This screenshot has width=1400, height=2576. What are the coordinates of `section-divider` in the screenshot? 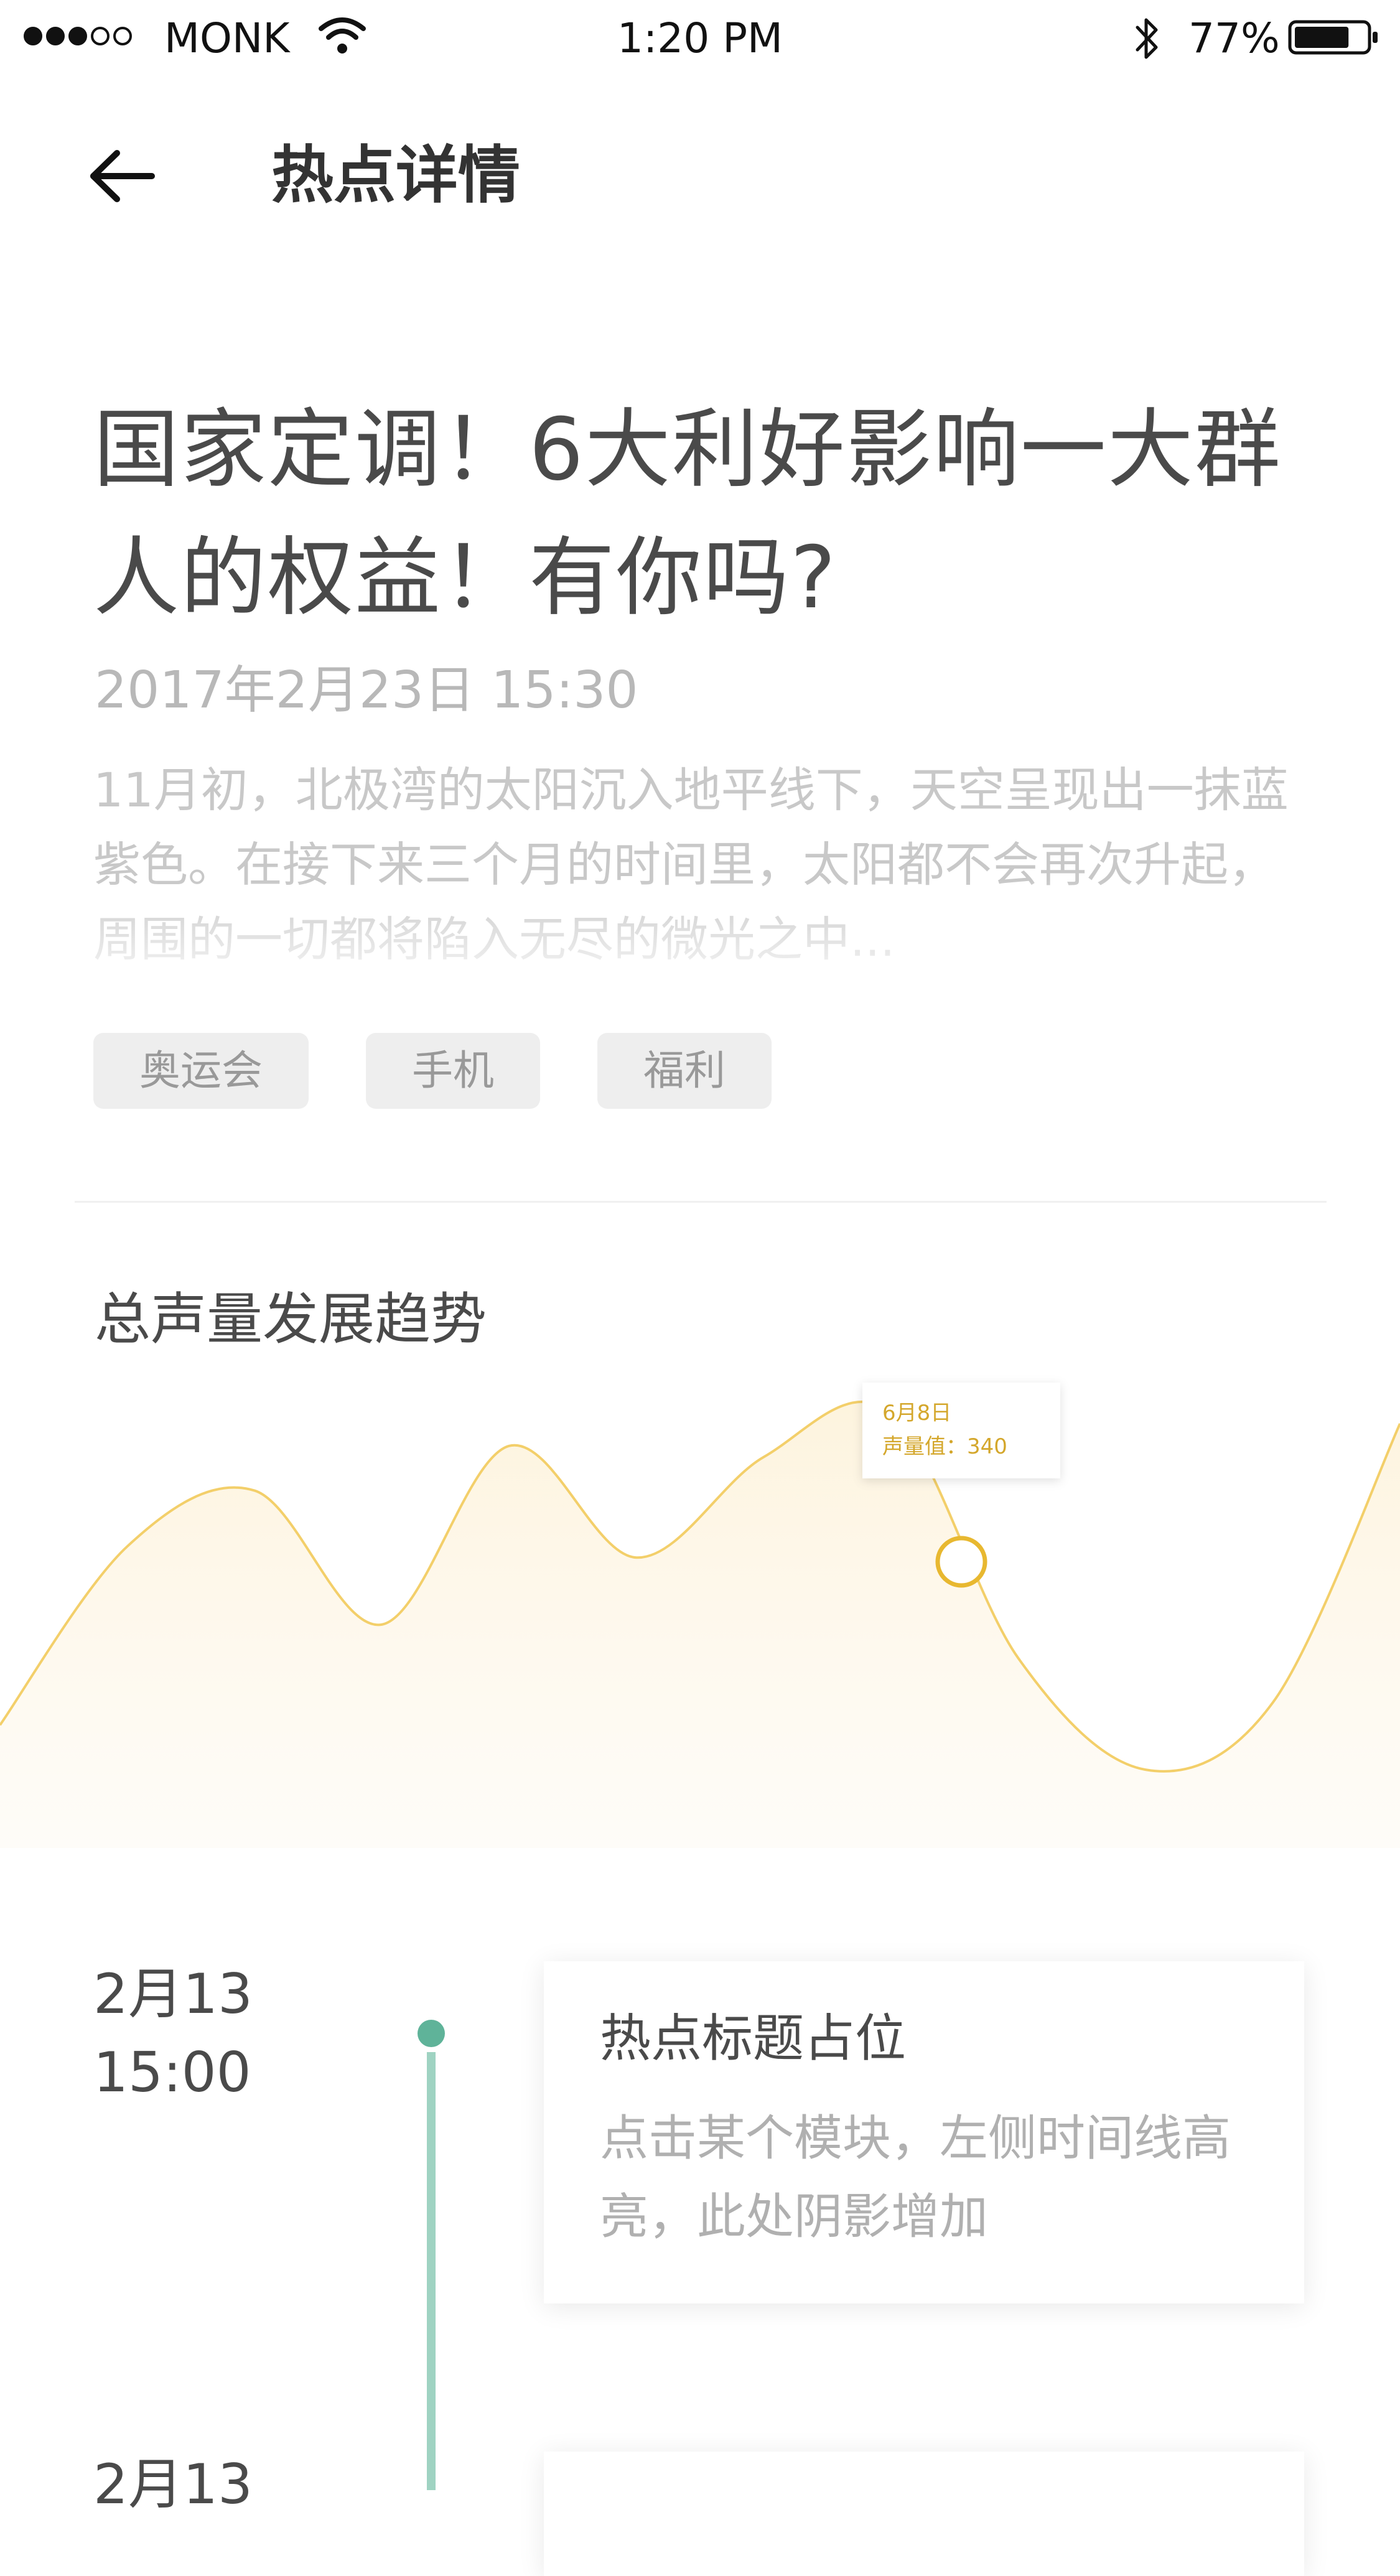 It's located at (701, 1202).